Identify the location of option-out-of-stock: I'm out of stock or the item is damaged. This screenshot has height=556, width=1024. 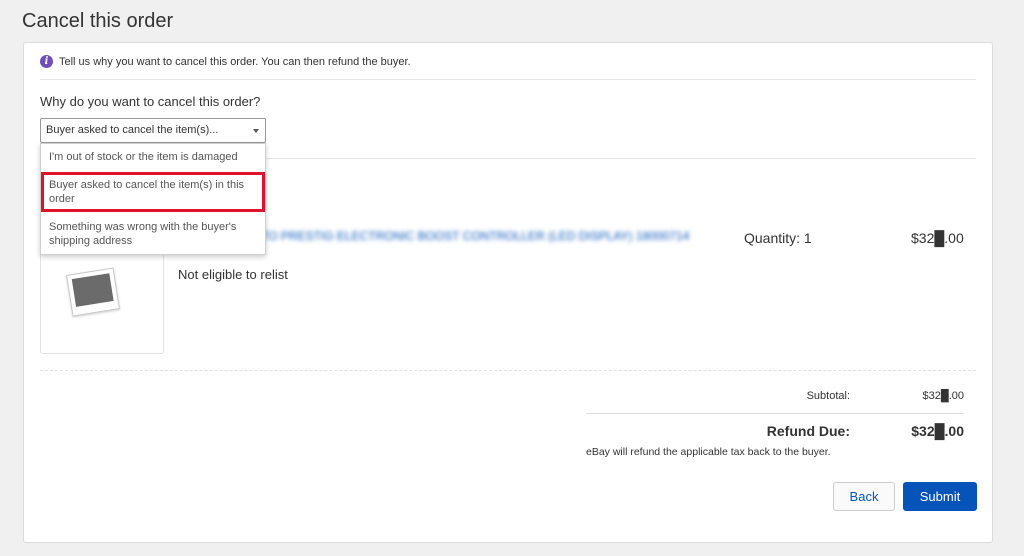
(153, 157).